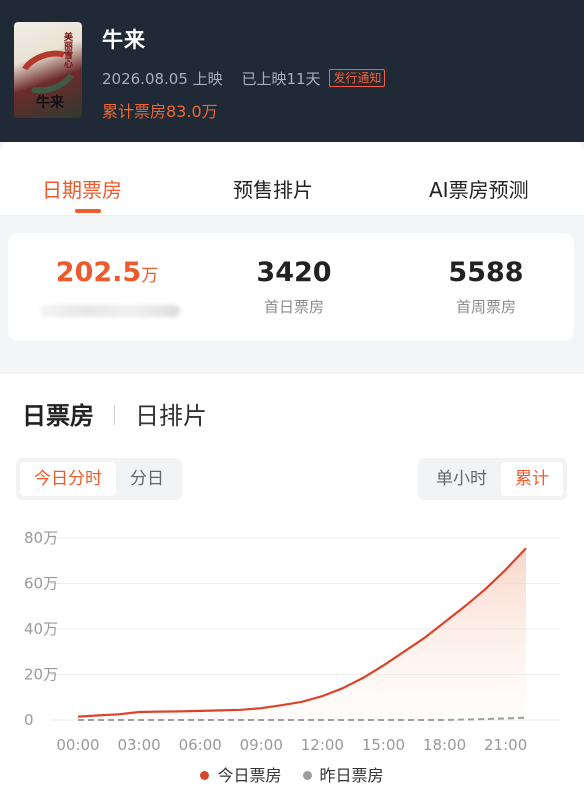 Image resolution: width=584 pixels, height=798 pixels. I want to click on stat-first-week: 5588 首周票房, so click(486, 287).